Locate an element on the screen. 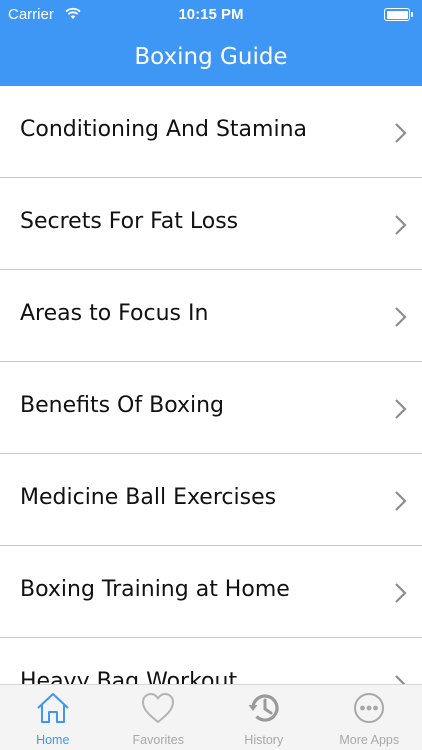 Image resolution: width=422 pixels, height=750 pixels. heart-icon is located at coordinates (158, 708).